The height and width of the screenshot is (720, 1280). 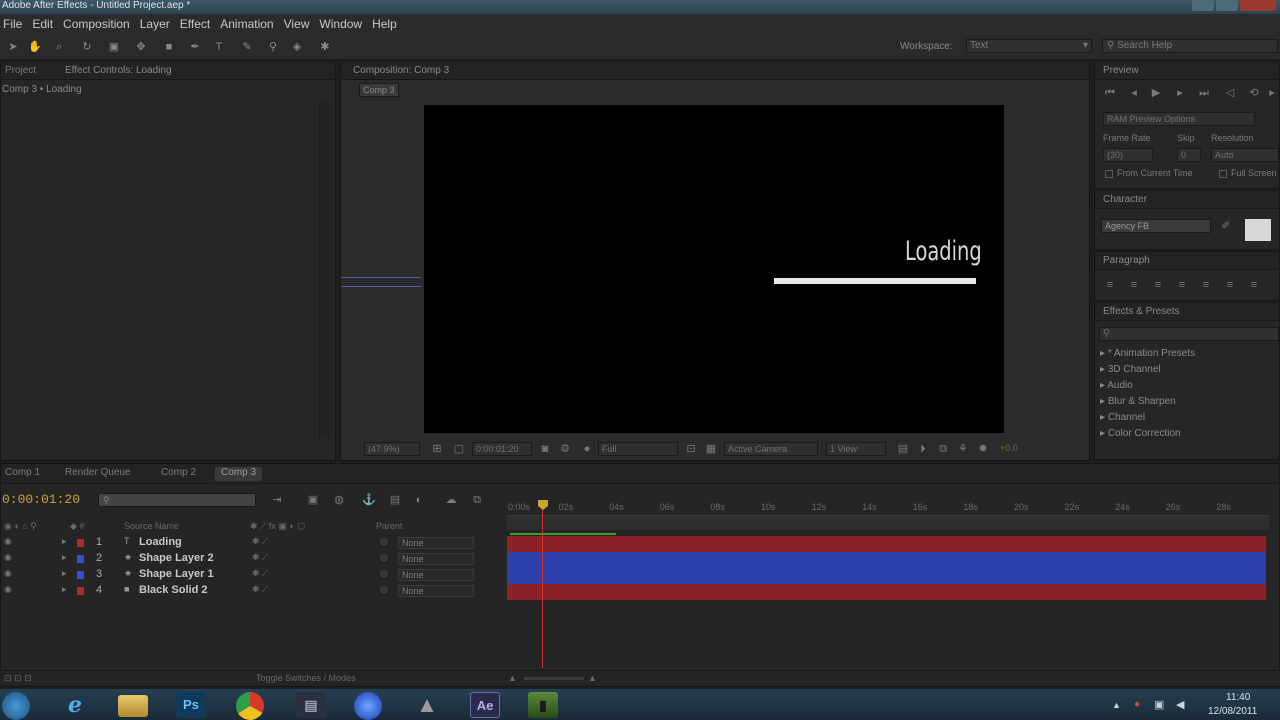 I want to click on font-select: Agency FB, so click(x=1156, y=226).